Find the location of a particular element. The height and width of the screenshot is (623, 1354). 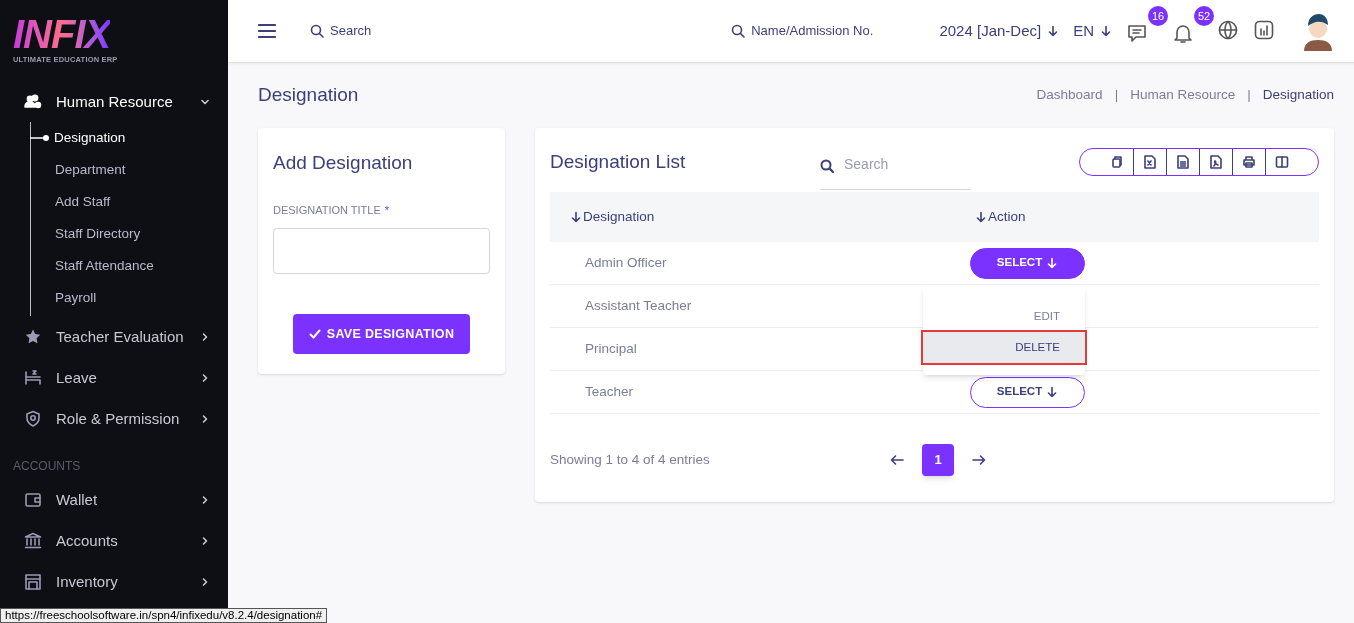

text-input-field is located at coordinates (381, 251).